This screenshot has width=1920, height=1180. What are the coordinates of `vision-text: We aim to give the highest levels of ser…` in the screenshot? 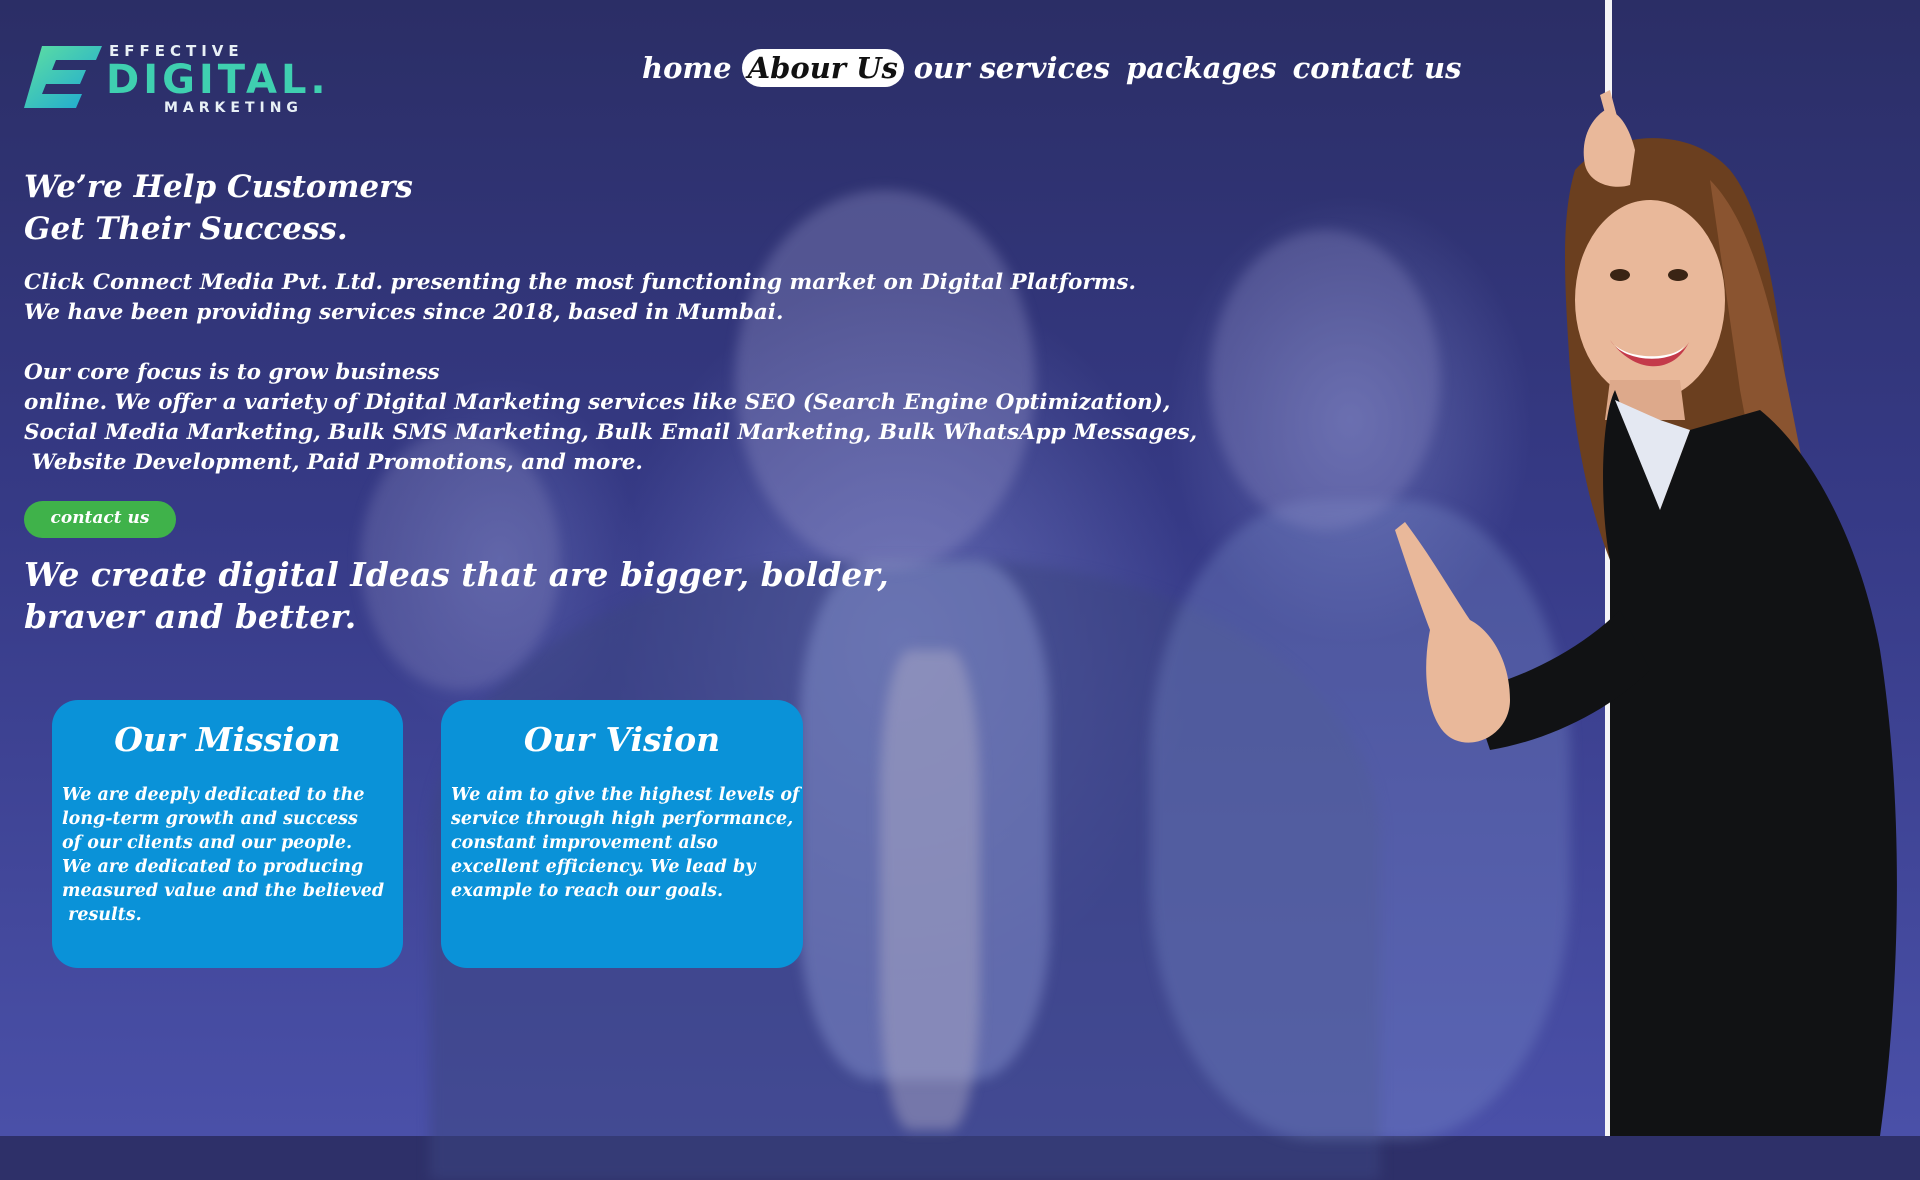 It's located at (625, 843).